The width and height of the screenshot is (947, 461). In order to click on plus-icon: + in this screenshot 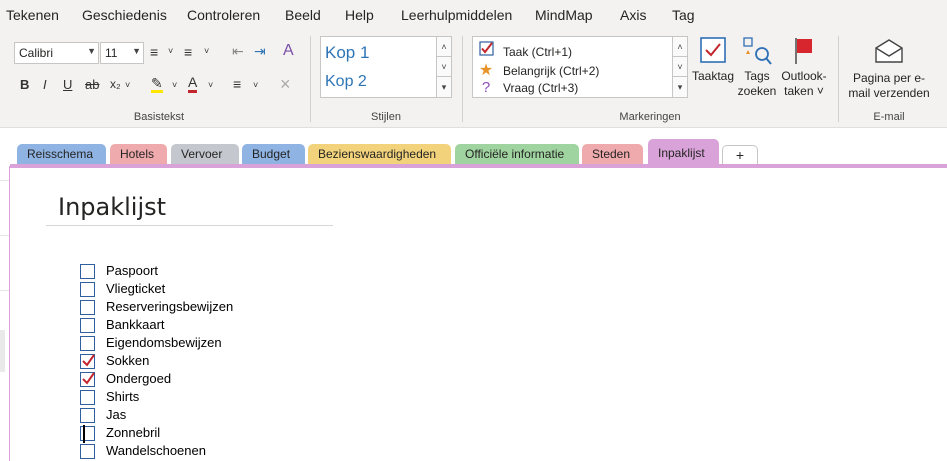, I will do `click(740, 155)`.